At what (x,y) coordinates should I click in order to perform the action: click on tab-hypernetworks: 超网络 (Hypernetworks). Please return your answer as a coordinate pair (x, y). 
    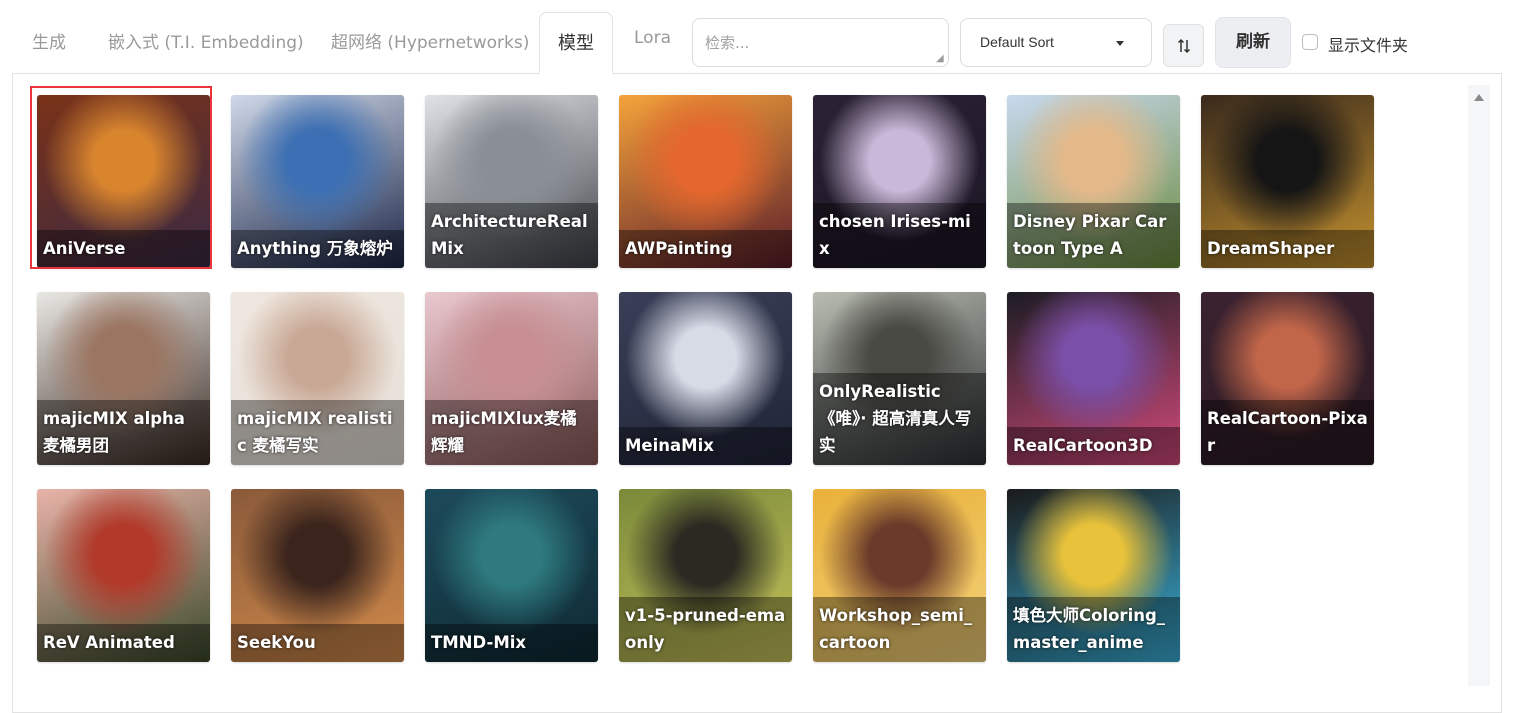
    Looking at the image, I should click on (430, 40).